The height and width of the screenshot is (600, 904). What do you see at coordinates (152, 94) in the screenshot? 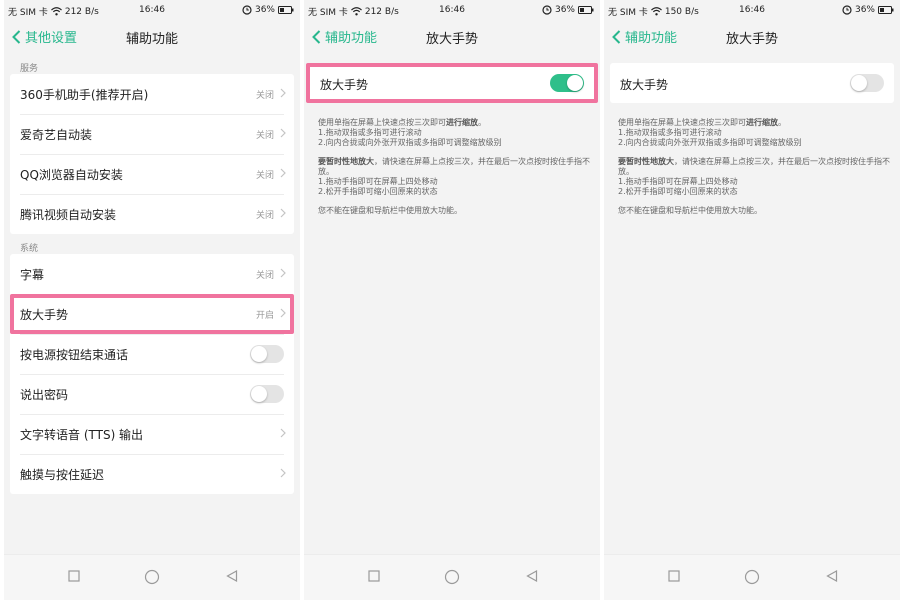
I see `list-item-360: 360手机助手(推荐开启) 关闭` at bounding box center [152, 94].